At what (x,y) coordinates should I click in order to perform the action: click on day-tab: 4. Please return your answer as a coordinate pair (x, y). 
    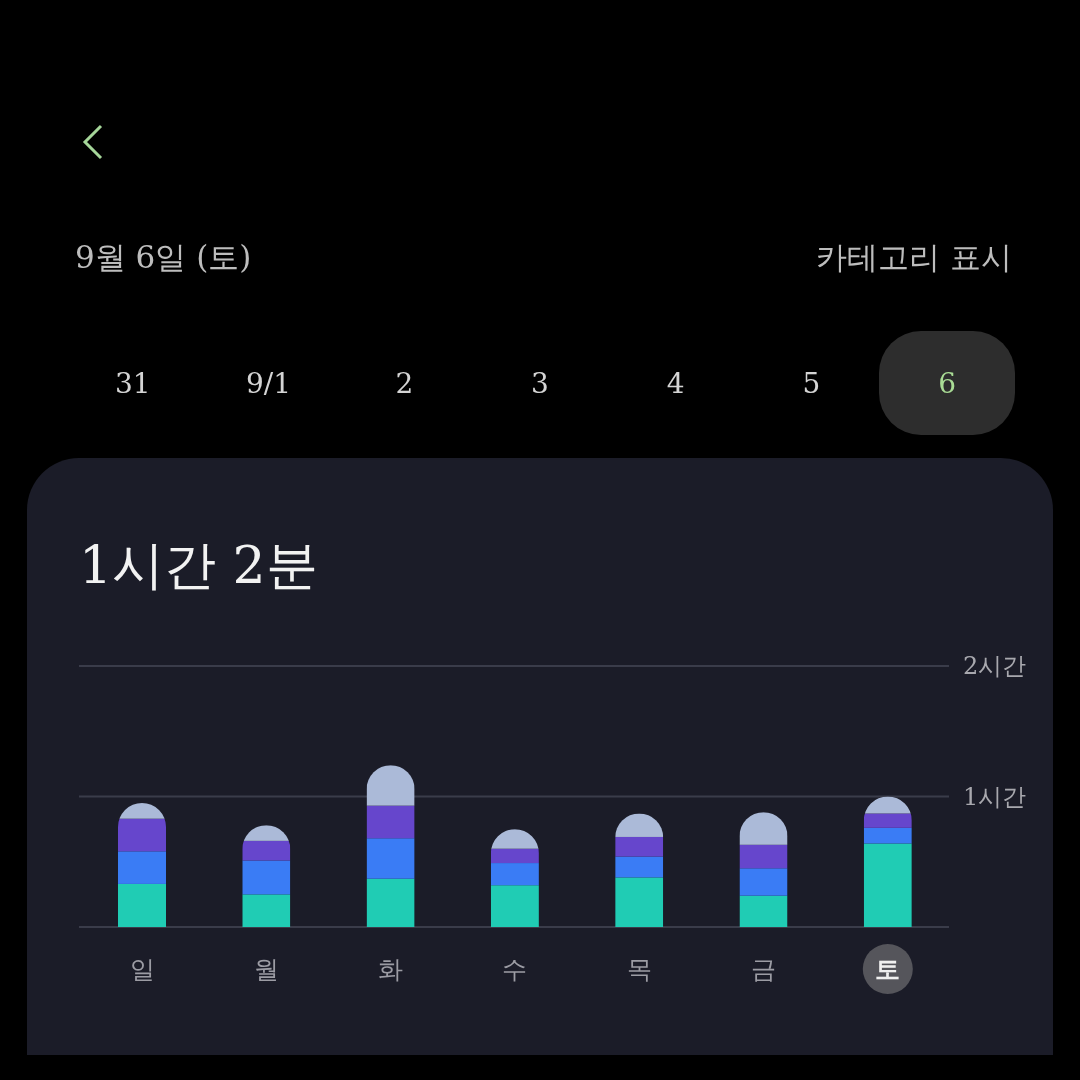
    Looking at the image, I should click on (675, 383).